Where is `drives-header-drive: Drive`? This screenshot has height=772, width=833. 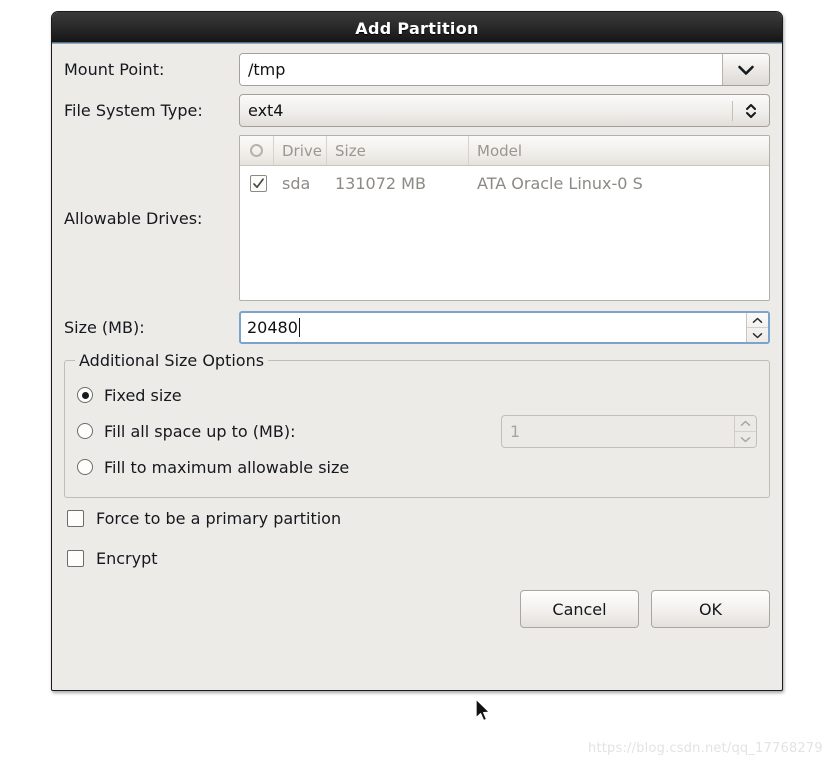
drives-header-drive: Drive is located at coordinates (300, 150).